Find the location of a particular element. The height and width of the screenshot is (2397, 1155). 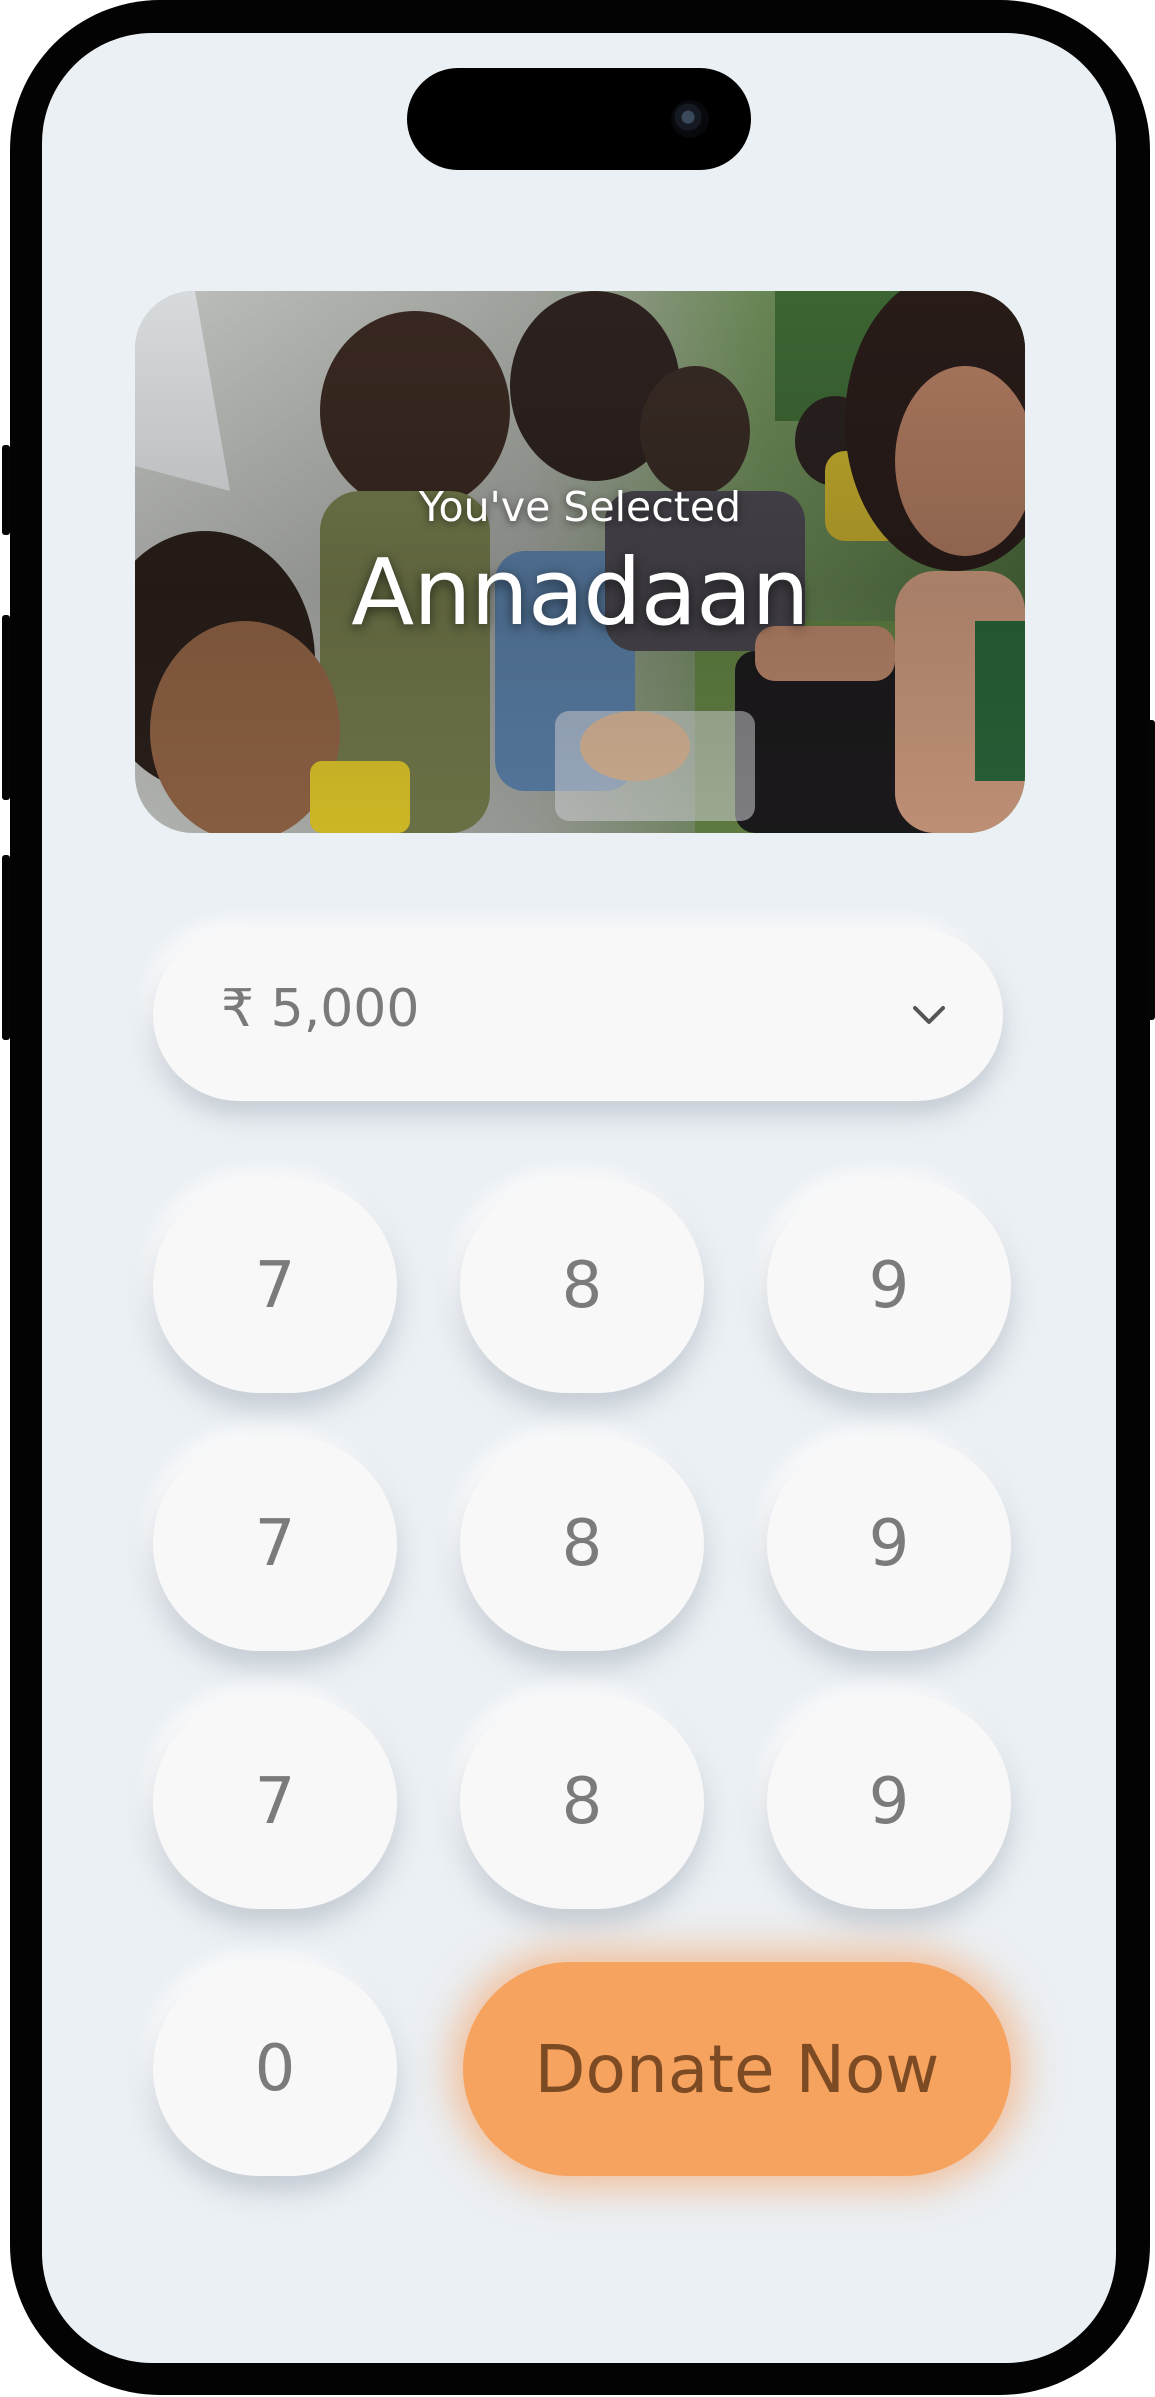

keypad-key-zero: 0 is located at coordinates (275, 2069).